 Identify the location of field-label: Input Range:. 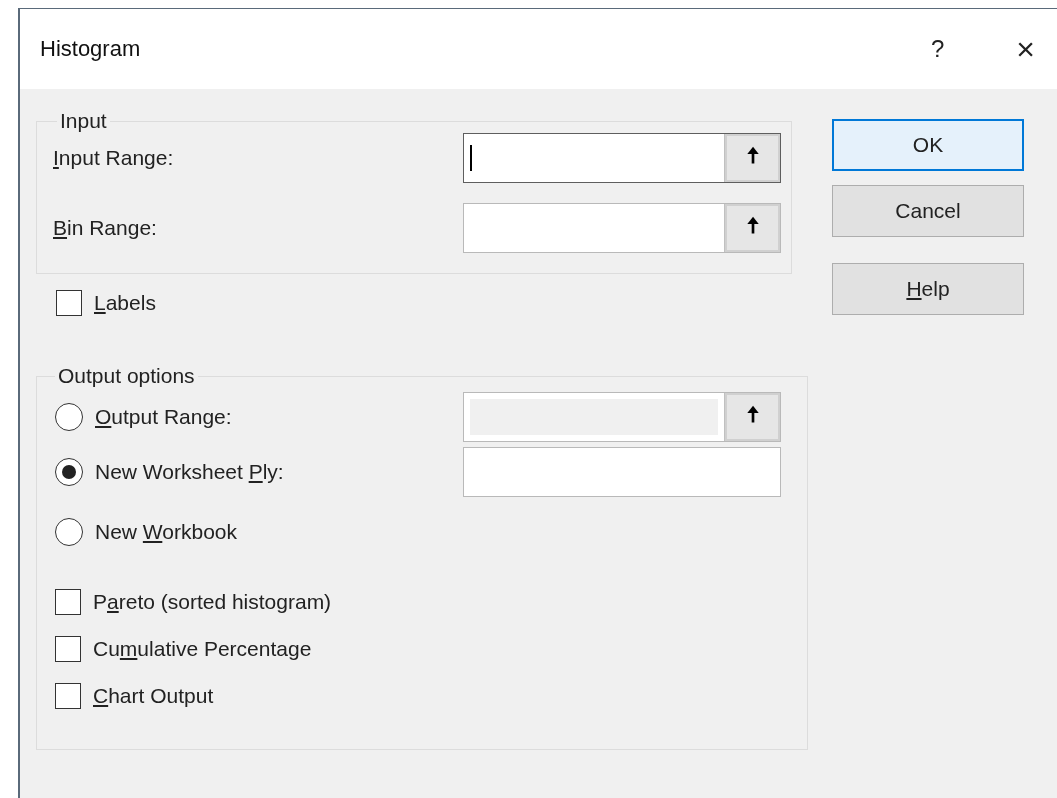
(114, 158).